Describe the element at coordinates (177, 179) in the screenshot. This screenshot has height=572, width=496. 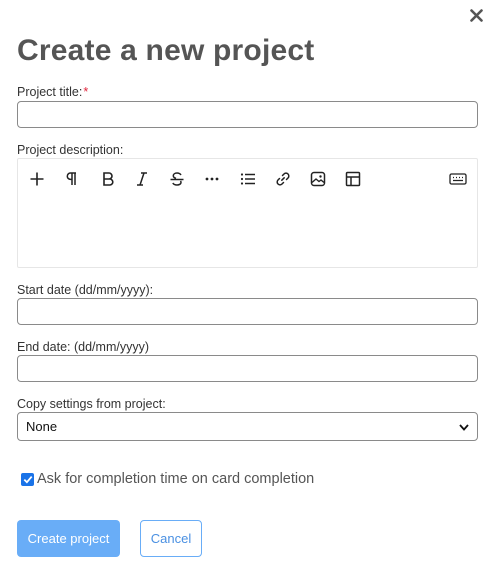
I see `strikethrough-icon` at that location.